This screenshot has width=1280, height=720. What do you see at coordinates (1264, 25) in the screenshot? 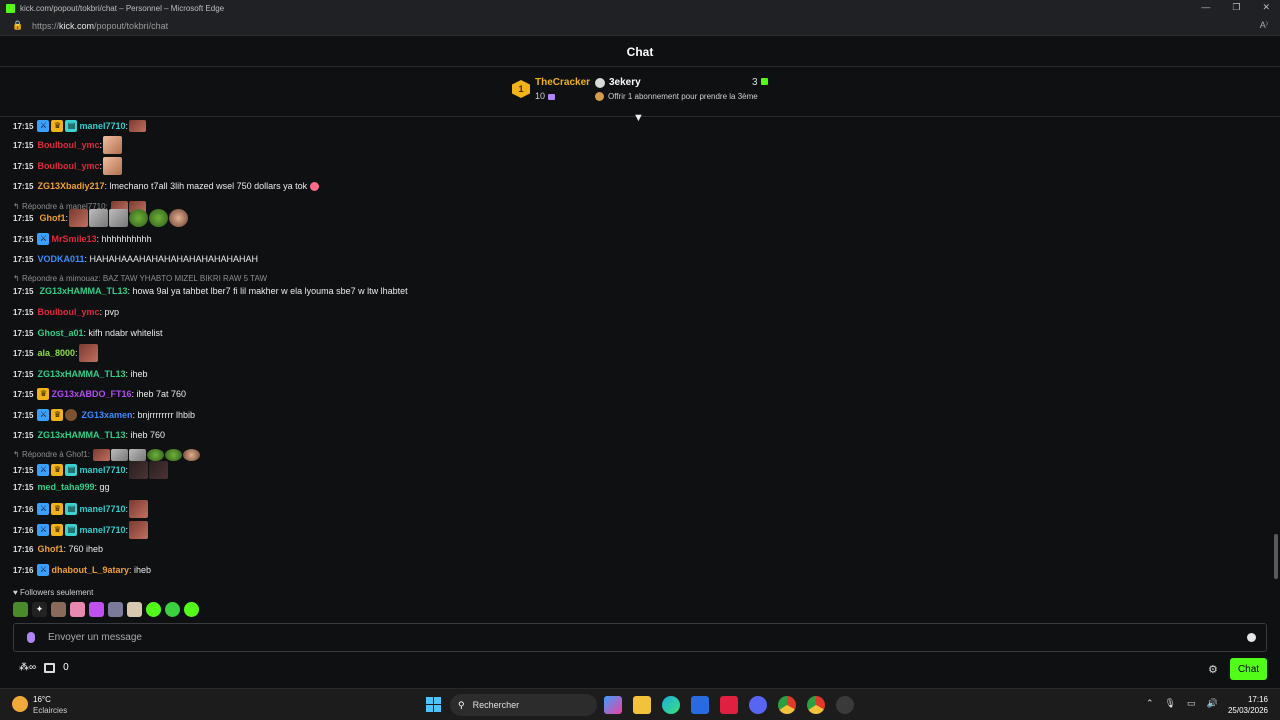
I see `read-aloud-icon: A⁾` at bounding box center [1264, 25].